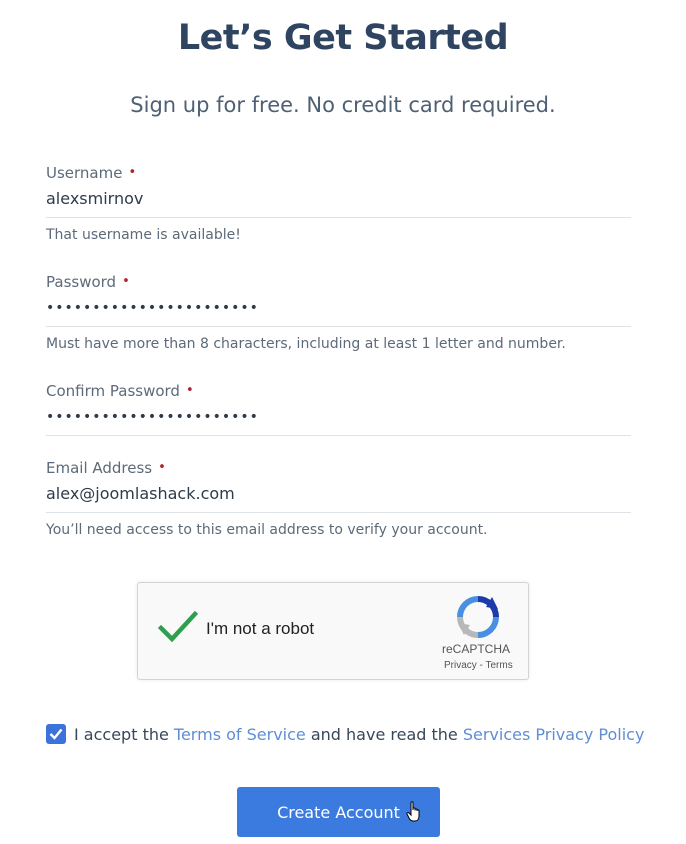  I want to click on username-label: Username •, so click(338, 173).